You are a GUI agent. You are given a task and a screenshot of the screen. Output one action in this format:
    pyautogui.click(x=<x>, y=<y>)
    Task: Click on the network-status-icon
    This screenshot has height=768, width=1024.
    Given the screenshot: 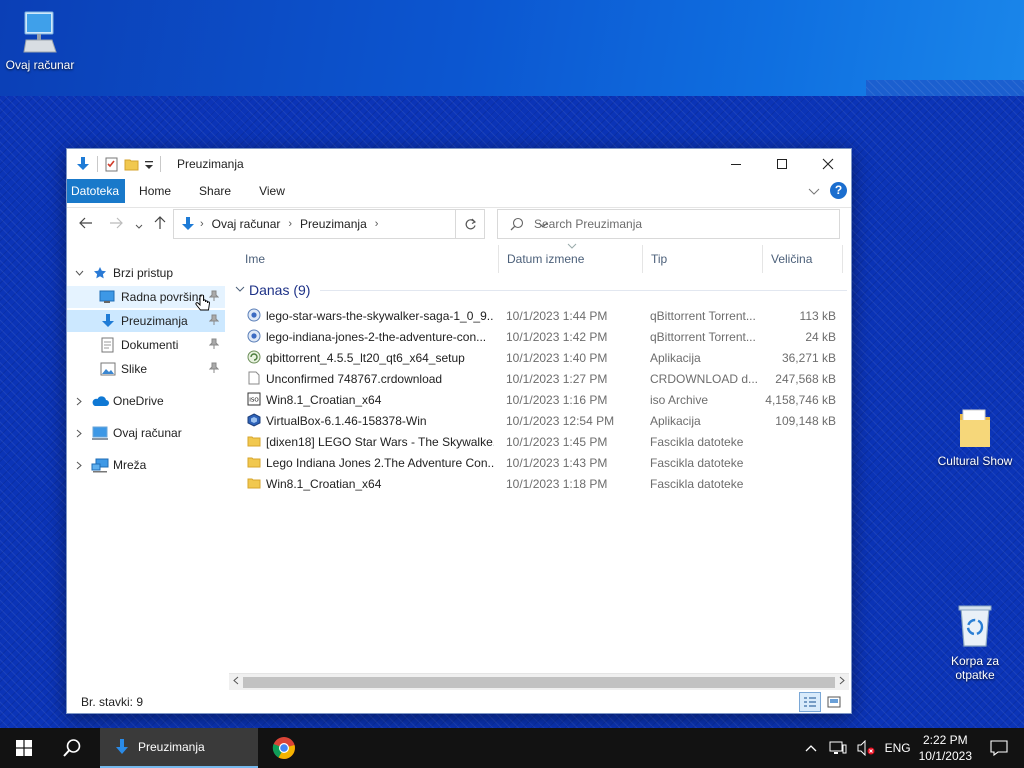 What is the action you would take?
    pyautogui.click(x=838, y=748)
    